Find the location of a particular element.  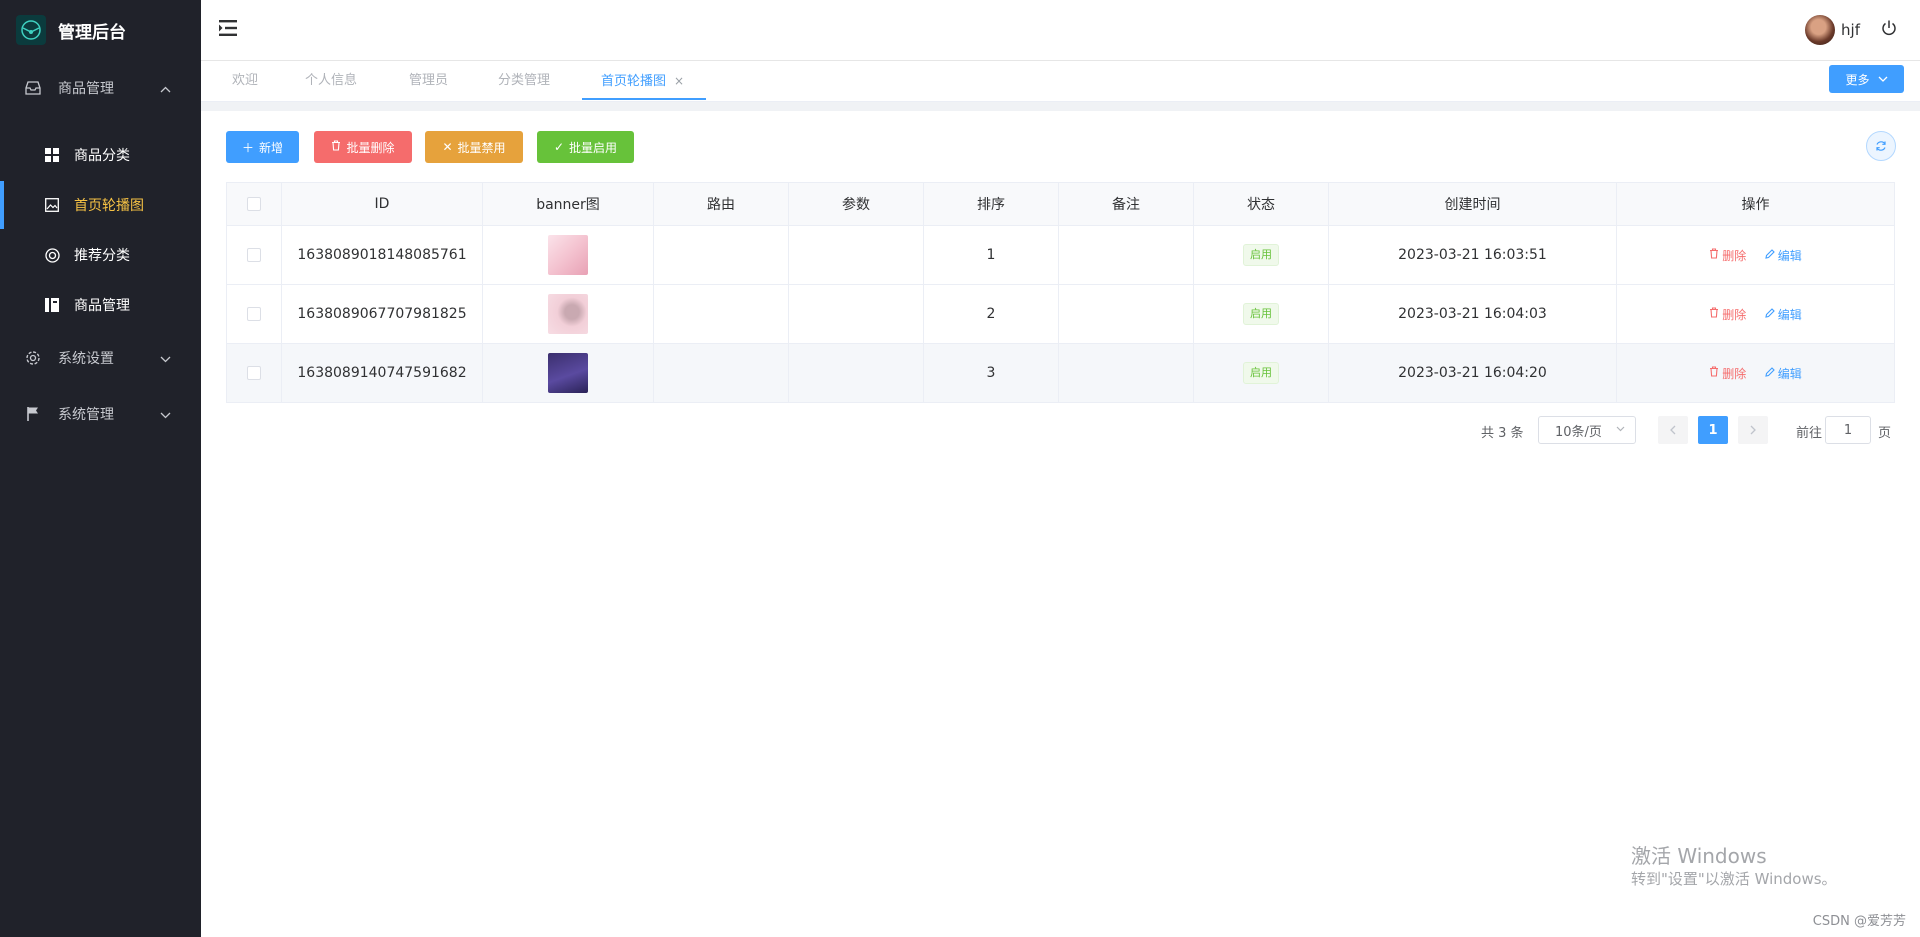

flag-icon is located at coordinates (33, 414).